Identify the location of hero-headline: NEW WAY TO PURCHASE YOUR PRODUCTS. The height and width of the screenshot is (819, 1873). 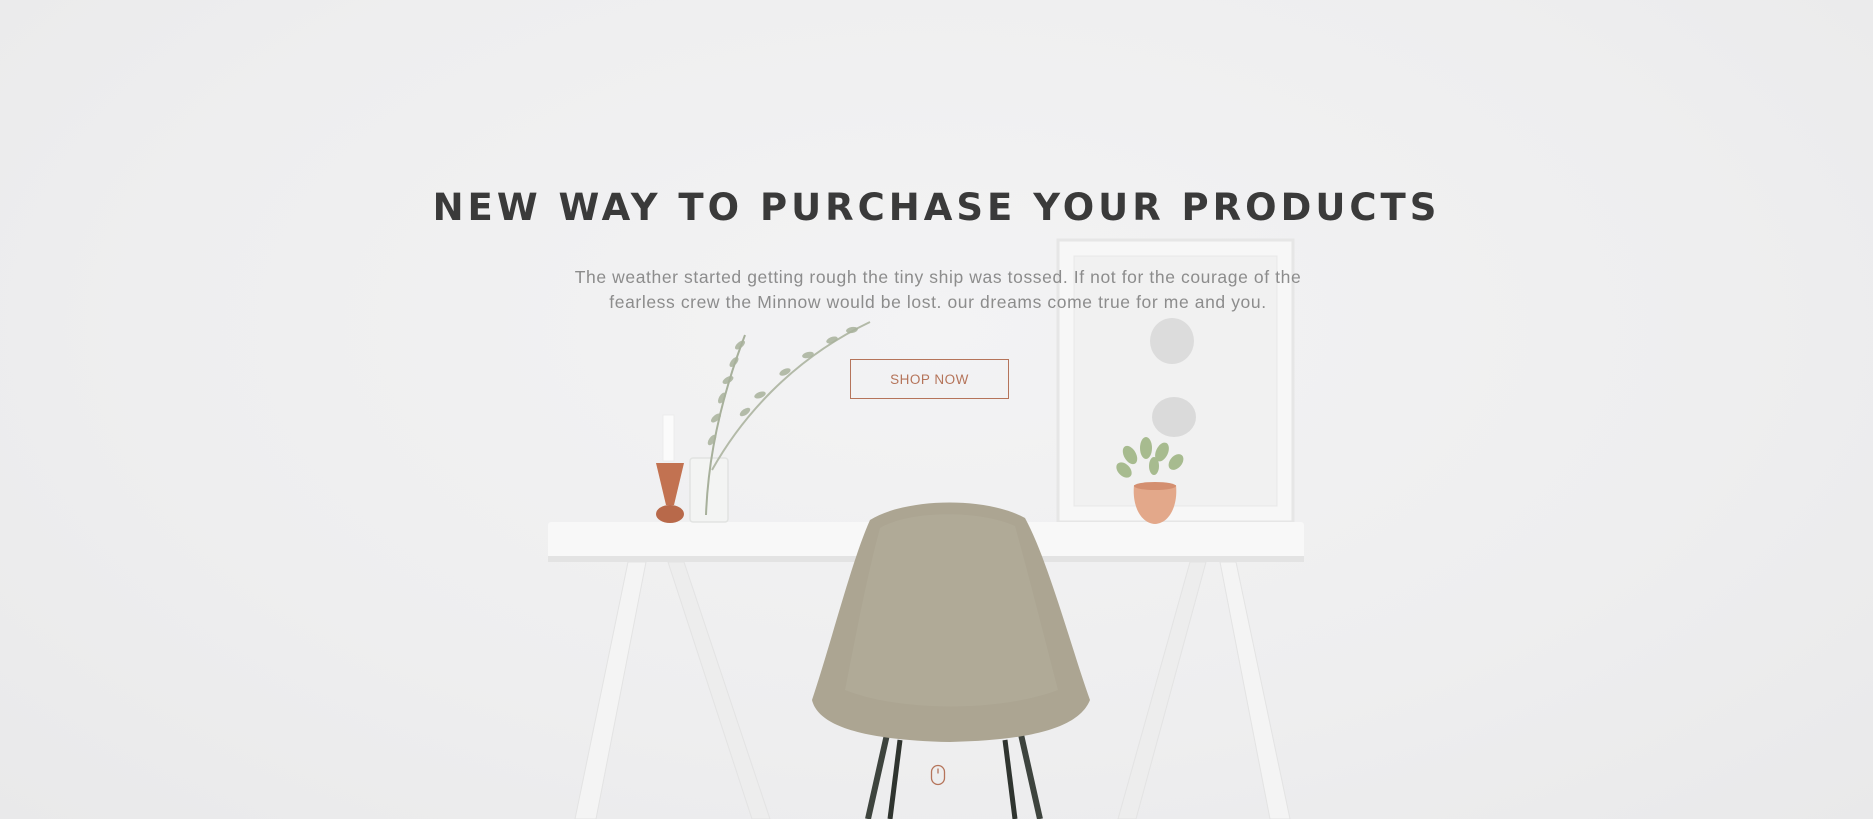
(936, 207).